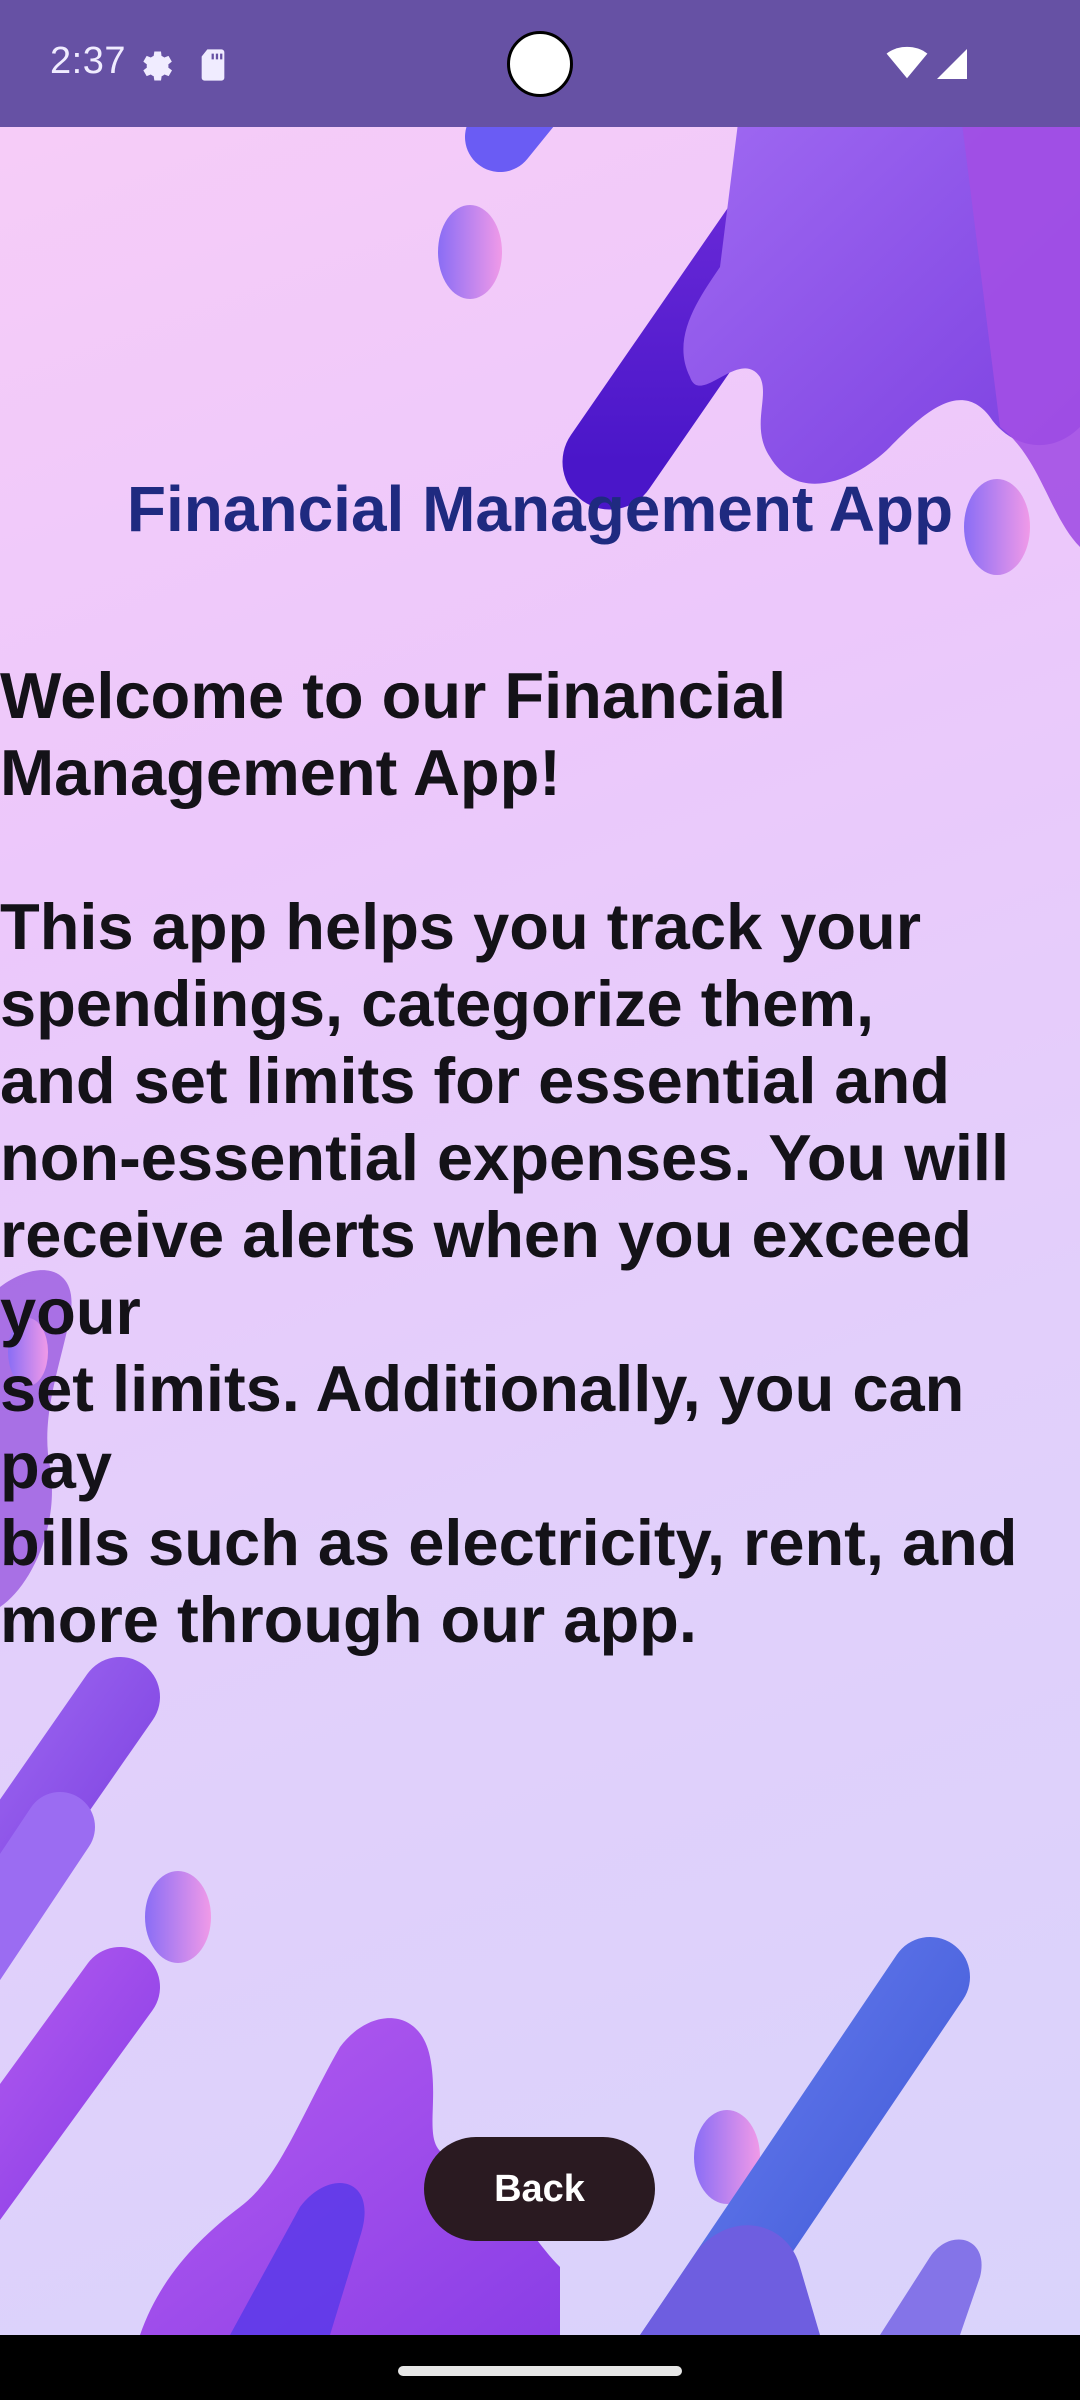 This screenshot has width=1080, height=2400. What do you see at coordinates (213, 65) in the screenshot?
I see `sd-card-icon` at bounding box center [213, 65].